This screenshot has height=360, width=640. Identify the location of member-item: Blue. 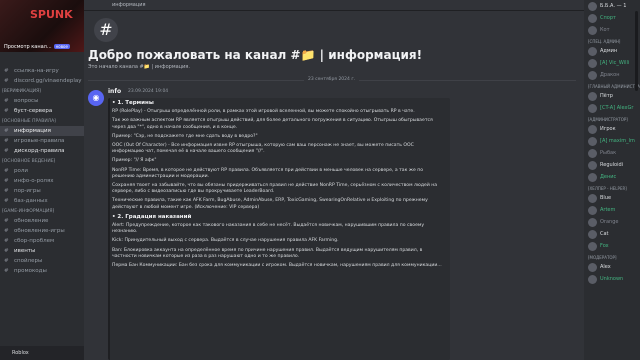
(612, 198).